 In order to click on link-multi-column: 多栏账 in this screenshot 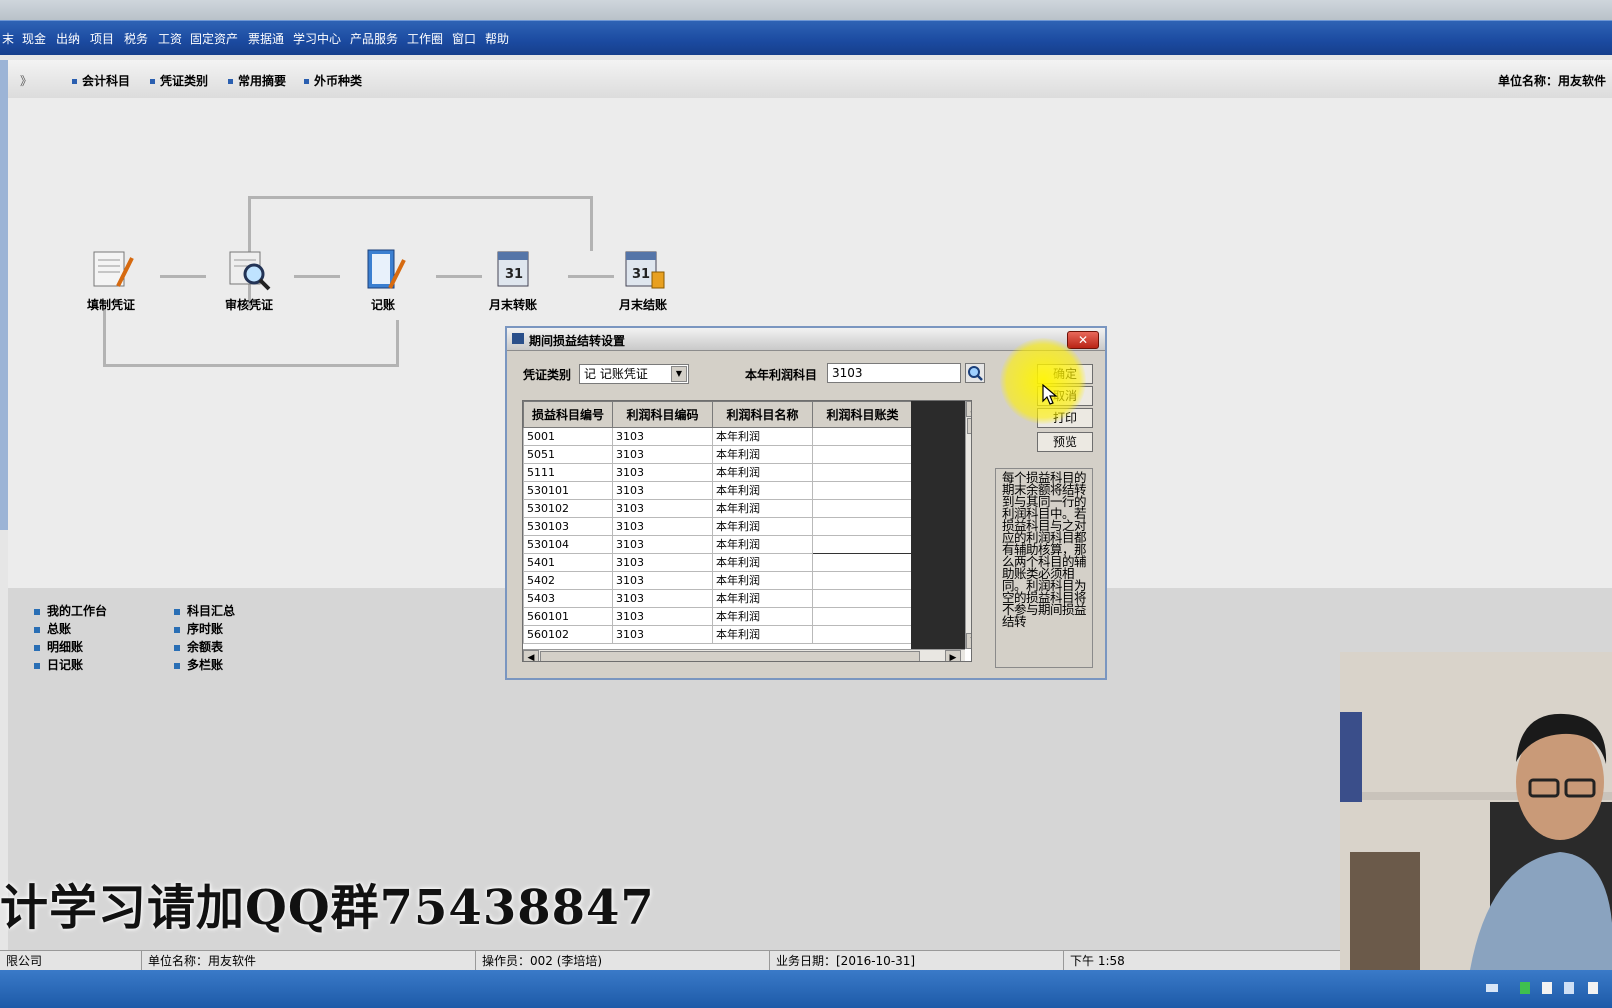, I will do `click(198, 664)`.